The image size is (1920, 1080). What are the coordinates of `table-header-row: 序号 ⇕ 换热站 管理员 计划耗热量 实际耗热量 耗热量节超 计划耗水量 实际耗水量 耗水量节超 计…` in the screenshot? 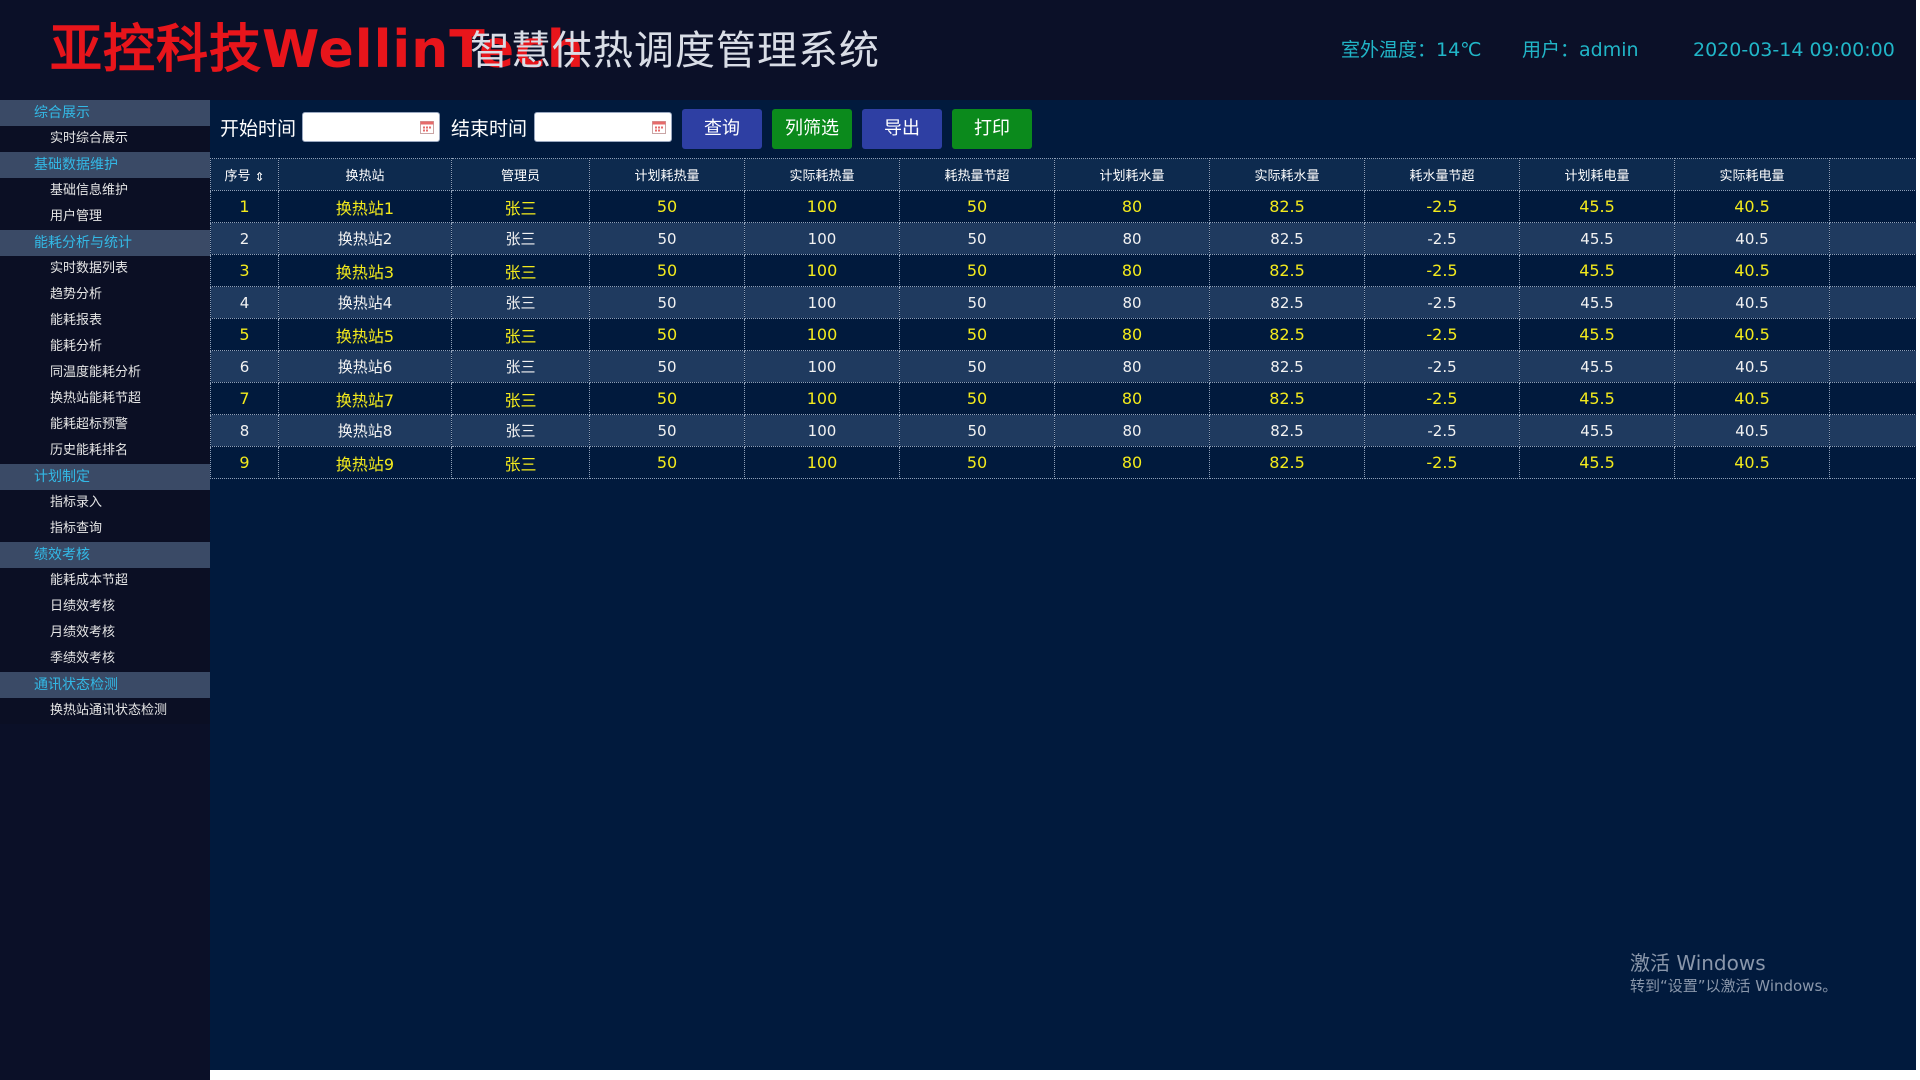 It's located at (1065, 174).